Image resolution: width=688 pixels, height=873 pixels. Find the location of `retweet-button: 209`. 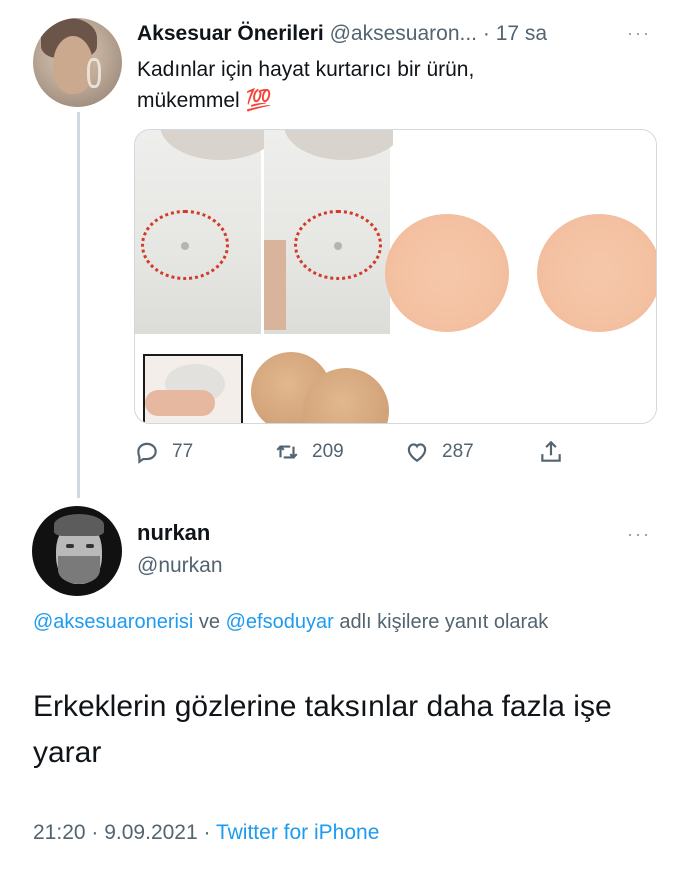

retweet-button: 209 is located at coordinates (309, 452).